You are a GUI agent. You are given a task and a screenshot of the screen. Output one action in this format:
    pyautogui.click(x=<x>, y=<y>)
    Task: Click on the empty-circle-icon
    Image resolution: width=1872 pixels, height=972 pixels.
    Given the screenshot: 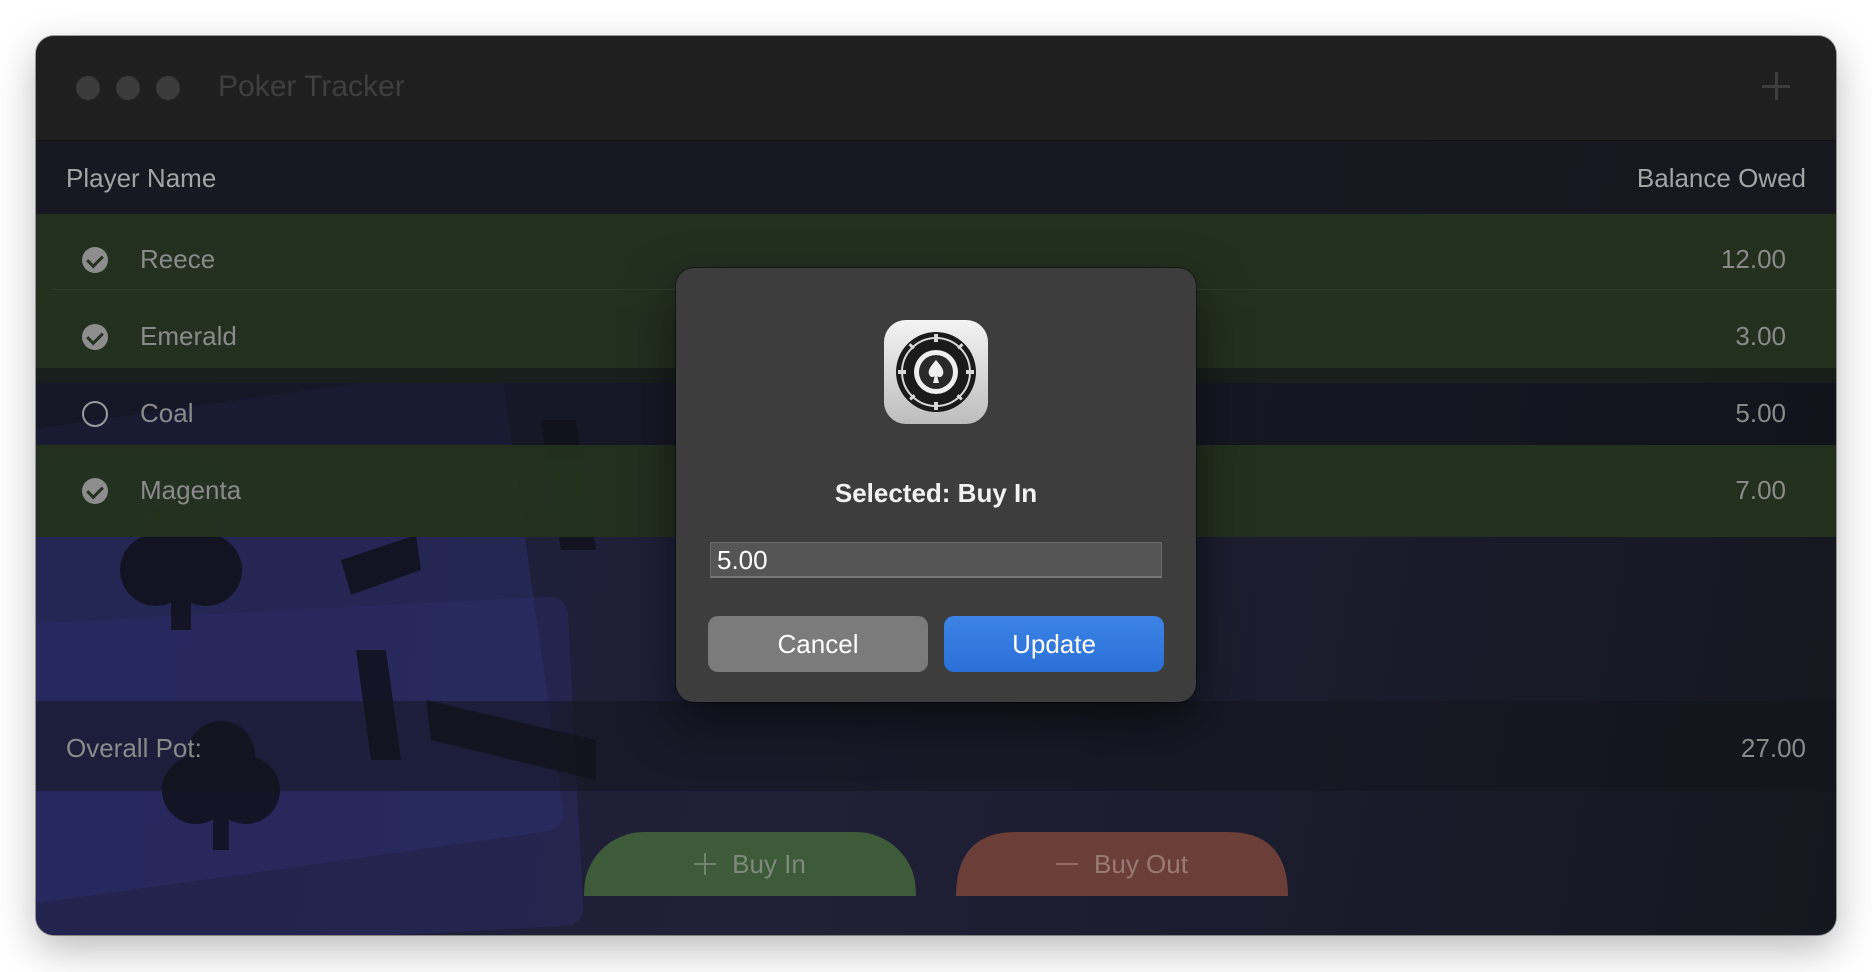 What is the action you would take?
    pyautogui.click(x=95, y=414)
    